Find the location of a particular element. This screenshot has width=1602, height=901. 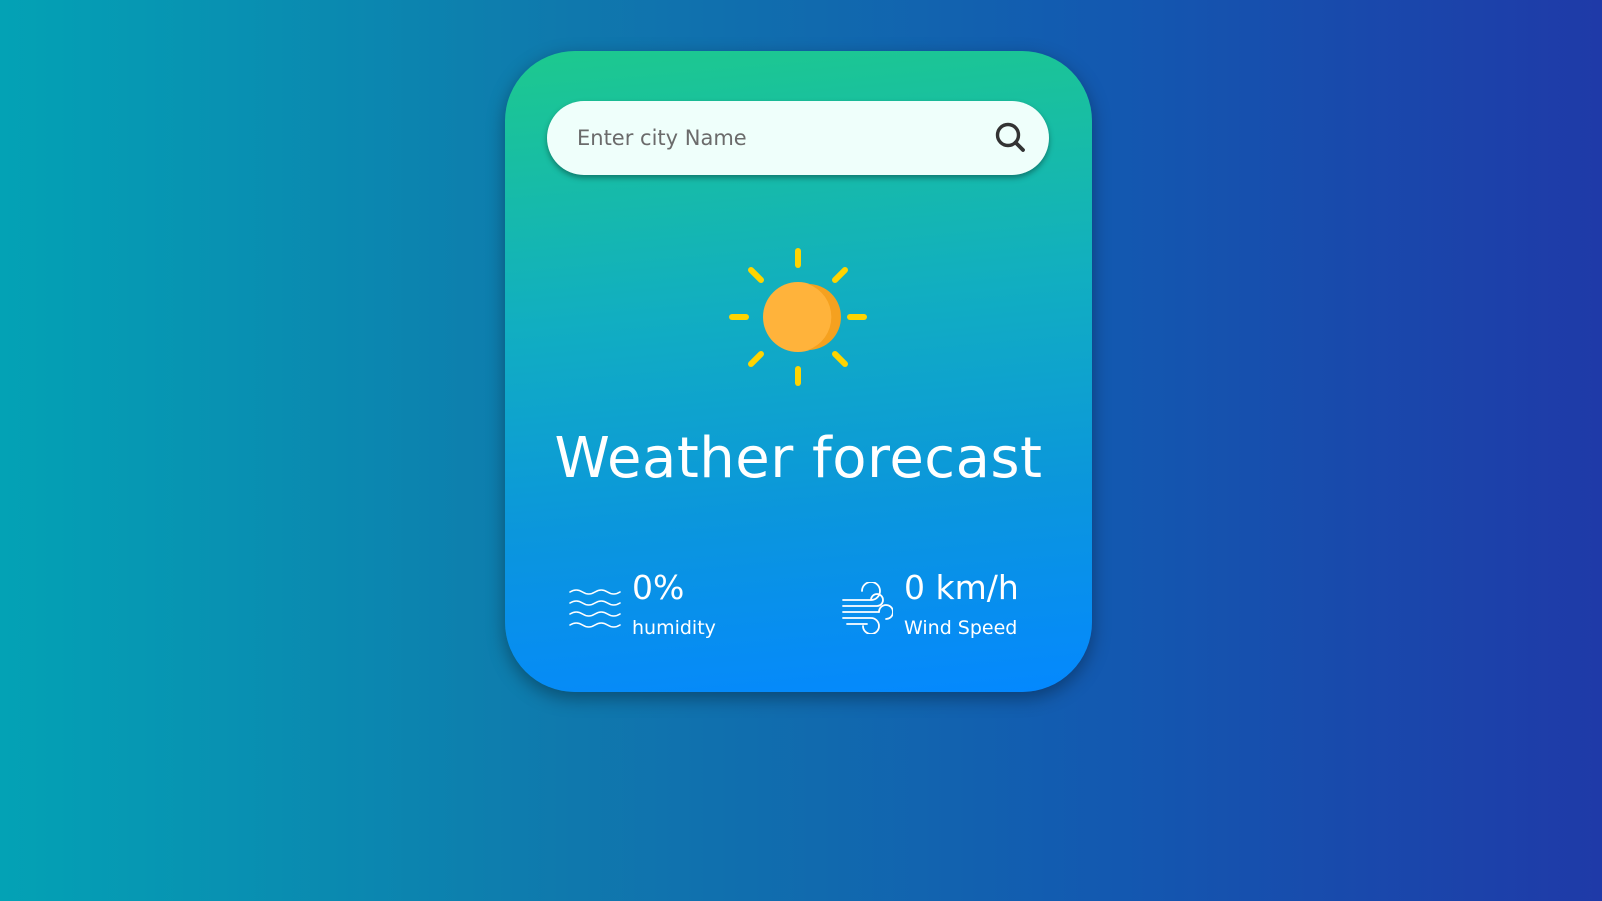

search-bar is located at coordinates (798, 138).